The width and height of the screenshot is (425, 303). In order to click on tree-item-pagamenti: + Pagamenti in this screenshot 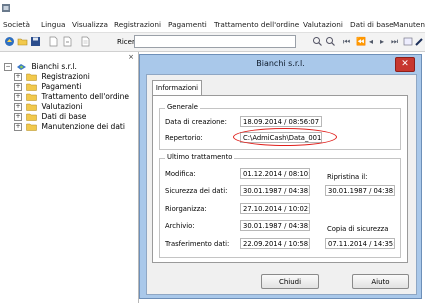, I will do `click(47, 86)`.